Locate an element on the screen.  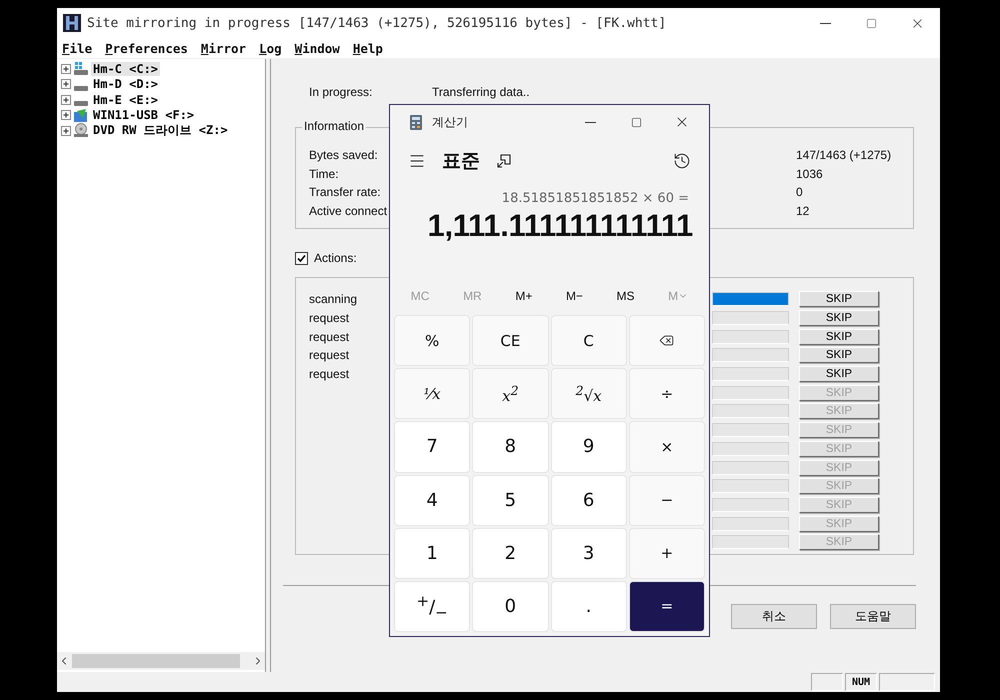
info-label: Transfer rate: is located at coordinates (345, 192).